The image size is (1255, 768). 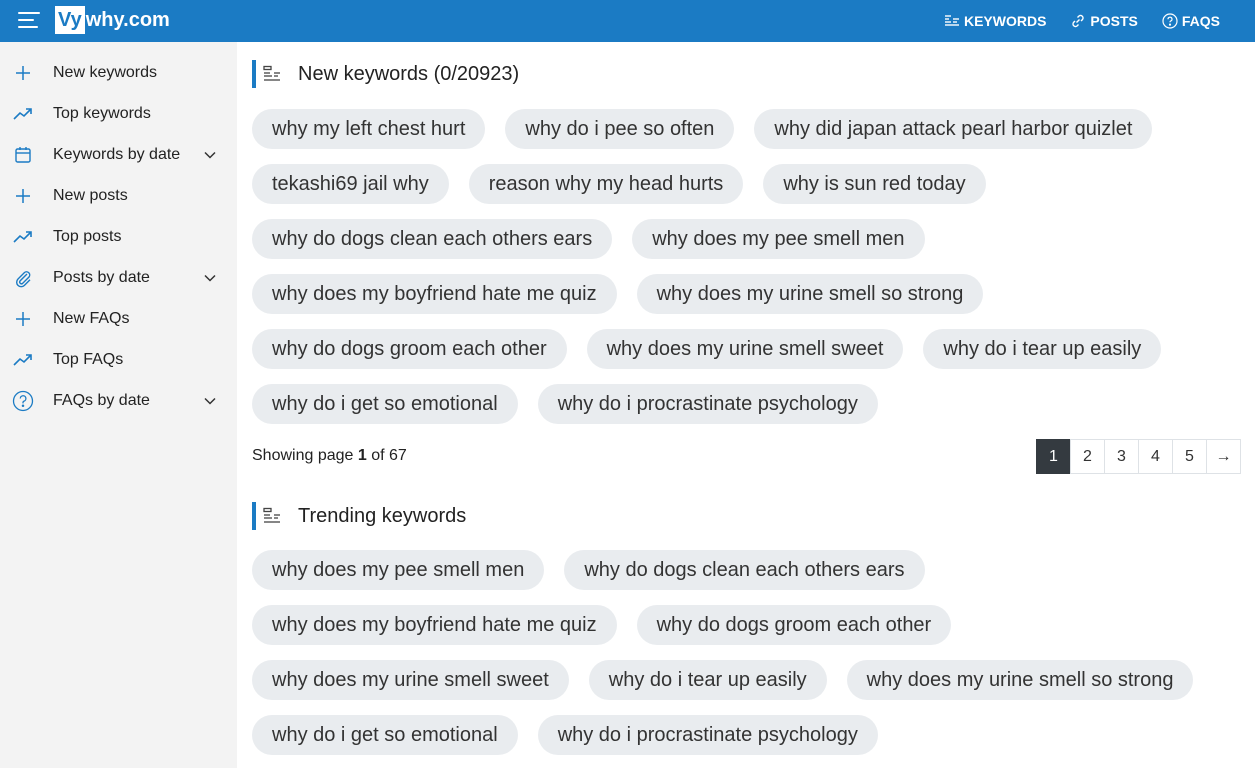 I want to click on site-logo: Vy why.com, so click(x=112, y=20).